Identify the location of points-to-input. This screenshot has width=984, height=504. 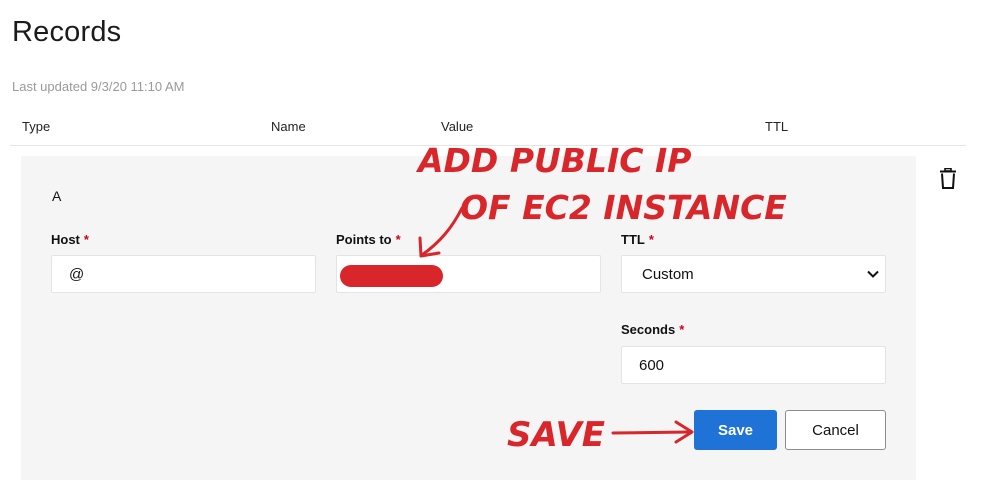
(468, 274).